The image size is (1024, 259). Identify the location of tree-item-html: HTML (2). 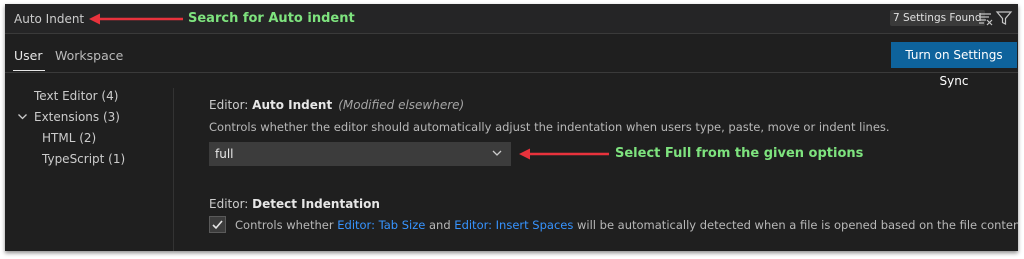
(69, 138).